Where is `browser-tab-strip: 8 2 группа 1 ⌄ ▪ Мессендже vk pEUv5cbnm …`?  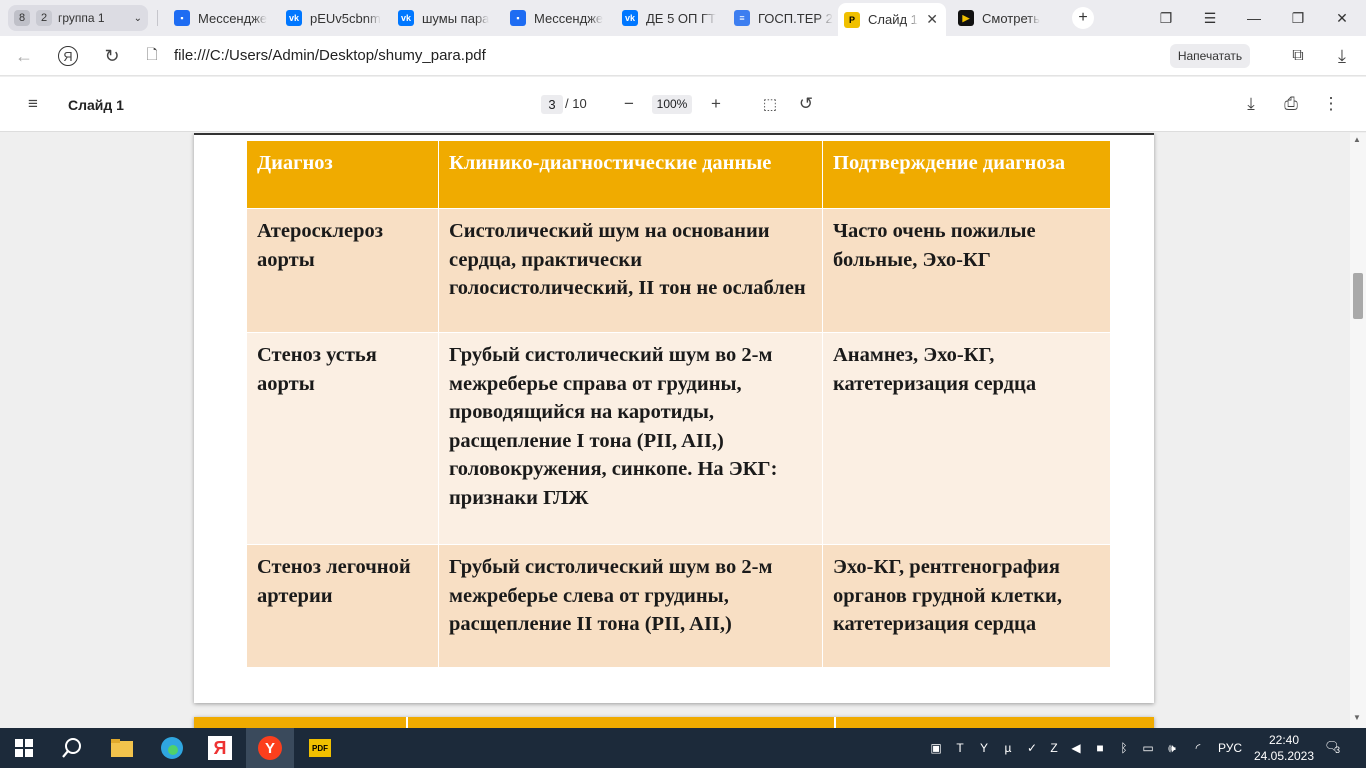
browser-tab-strip: 8 2 группа 1 ⌄ ▪ Мессендже vk pEUv5cbnm … is located at coordinates (683, 18).